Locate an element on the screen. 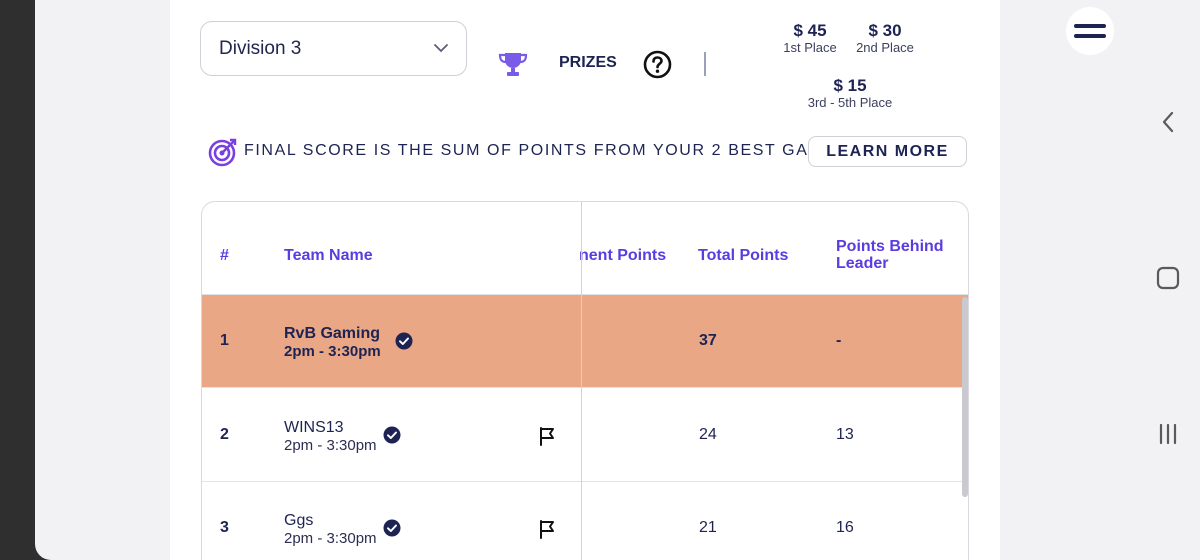  home-icon is located at coordinates (1168, 278).